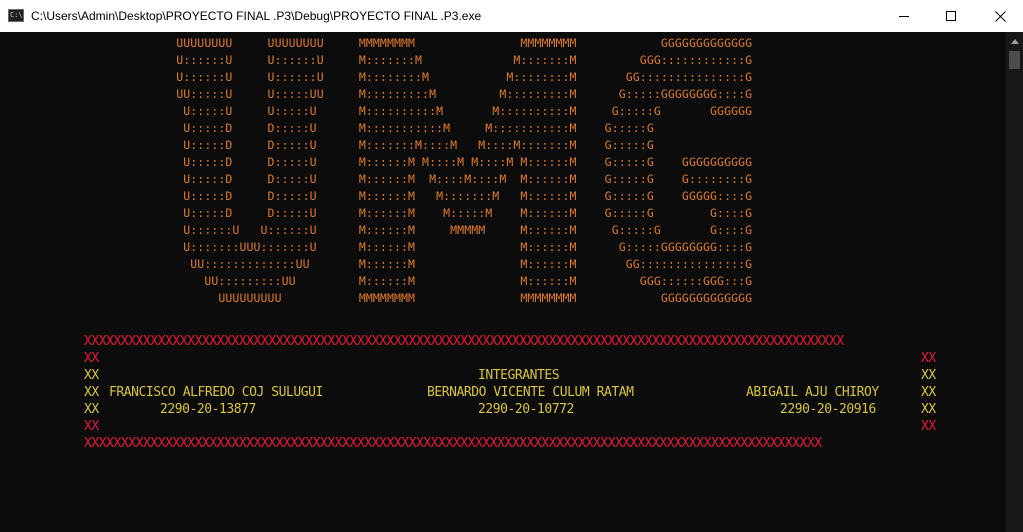 Image resolution: width=1023 pixels, height=532 pixels. What do you see at coordinates (1014, 282) in the screenshot?
I see `vertical-scrollbar` at bounding box center [1014, 282].